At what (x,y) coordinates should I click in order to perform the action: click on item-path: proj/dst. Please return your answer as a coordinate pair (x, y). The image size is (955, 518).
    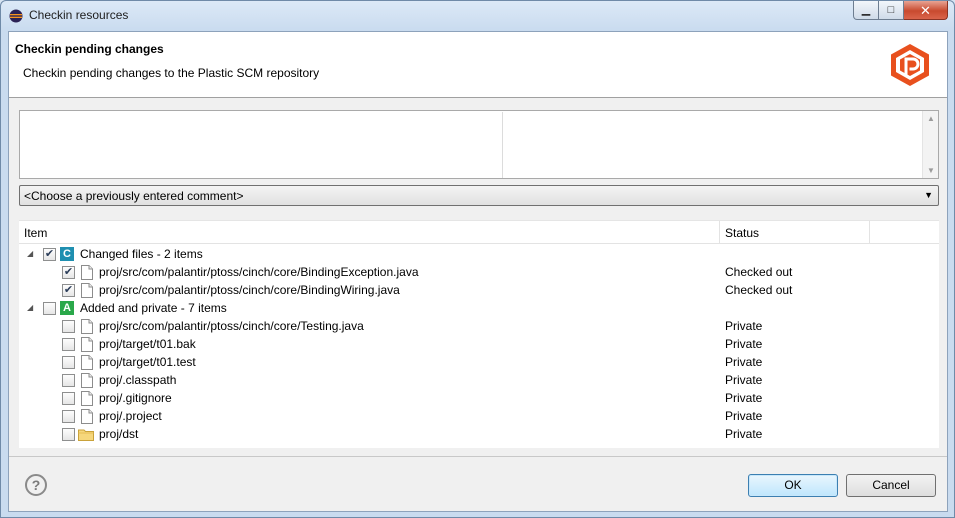
    Looking at the image, I should click on (119, 434).